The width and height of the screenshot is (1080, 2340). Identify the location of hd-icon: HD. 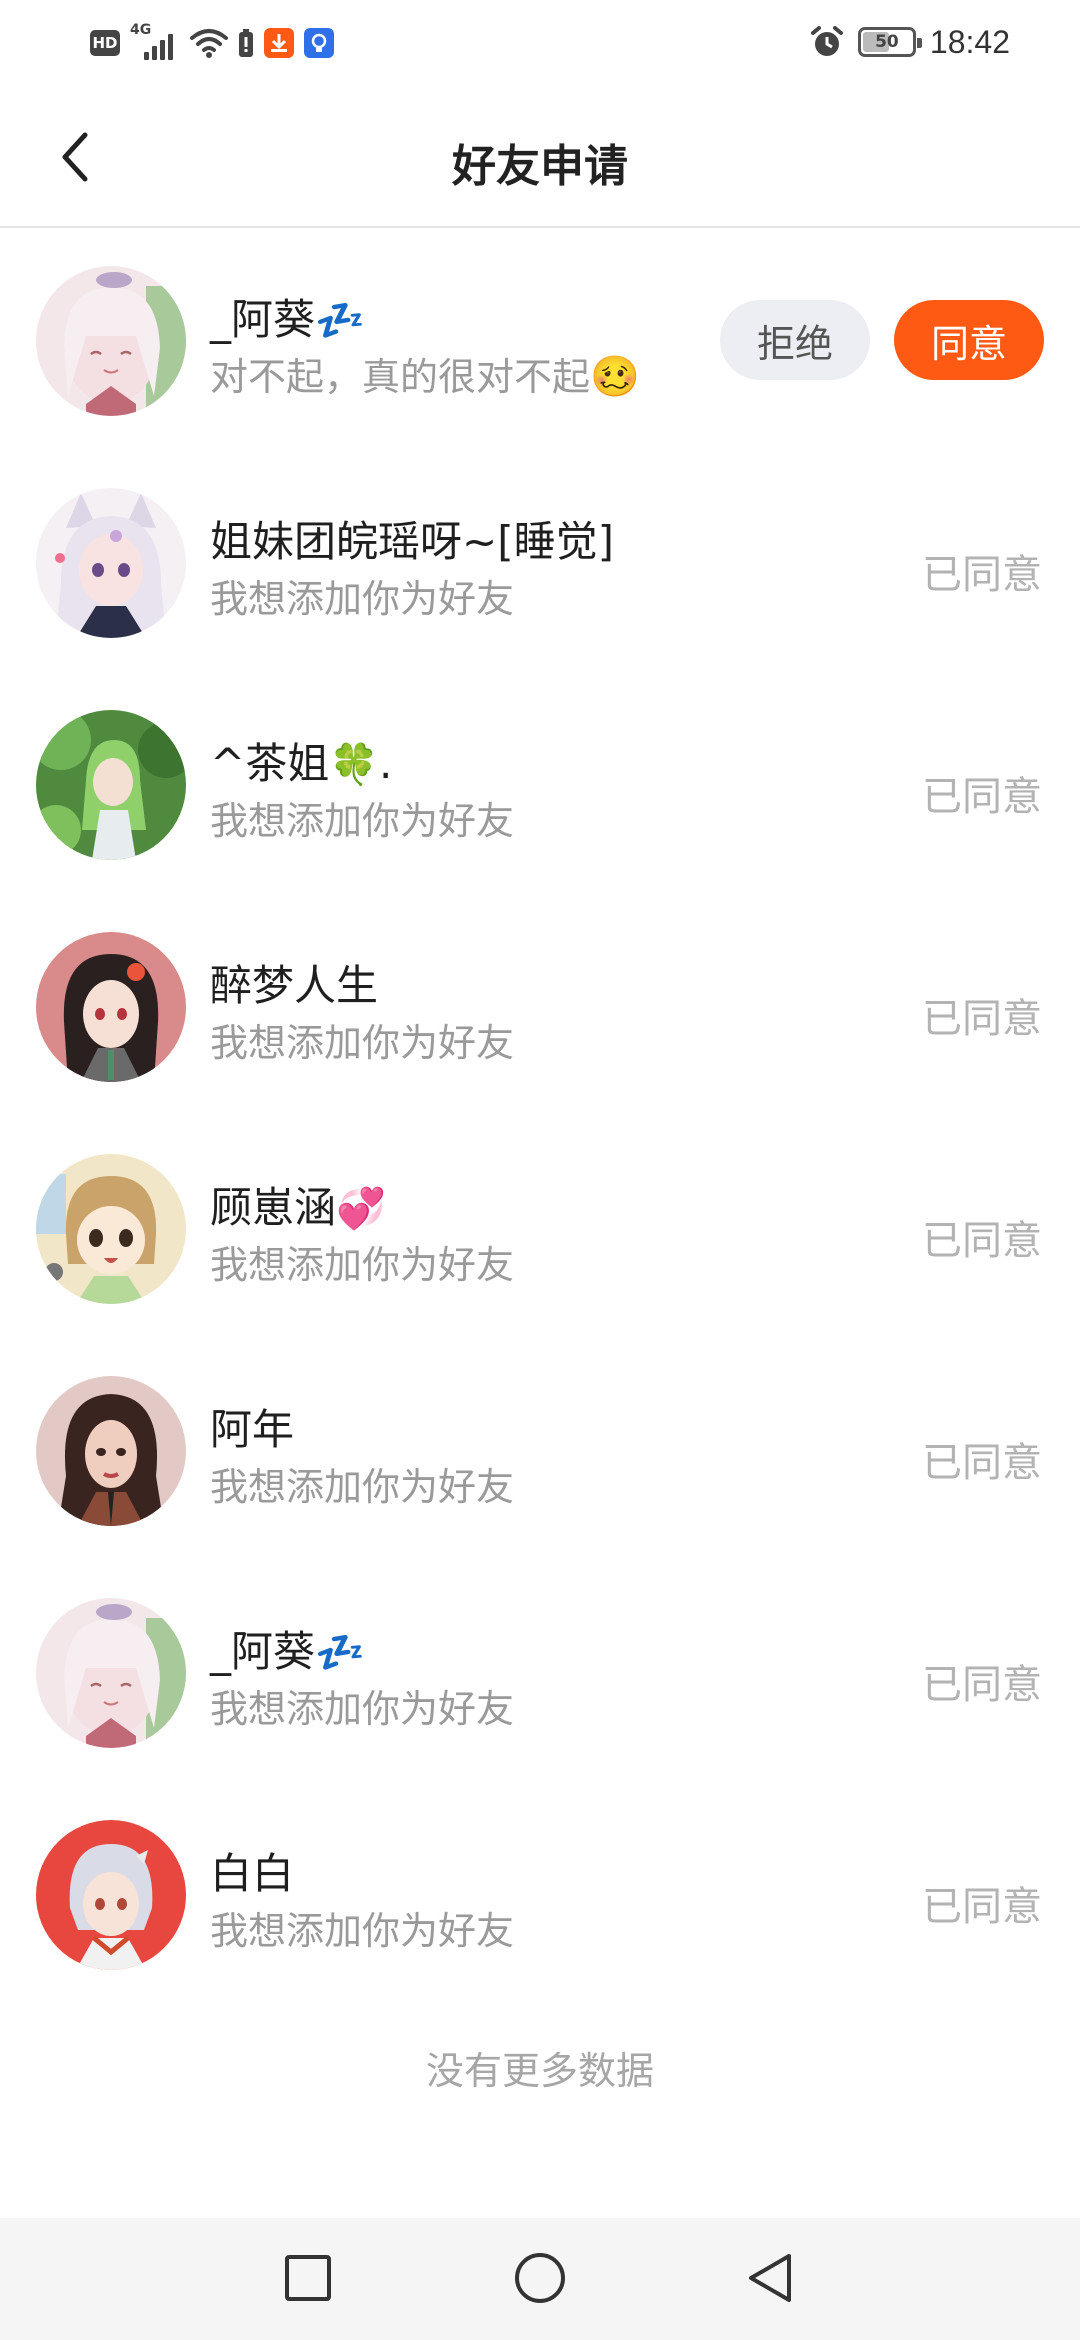
(105, 43).